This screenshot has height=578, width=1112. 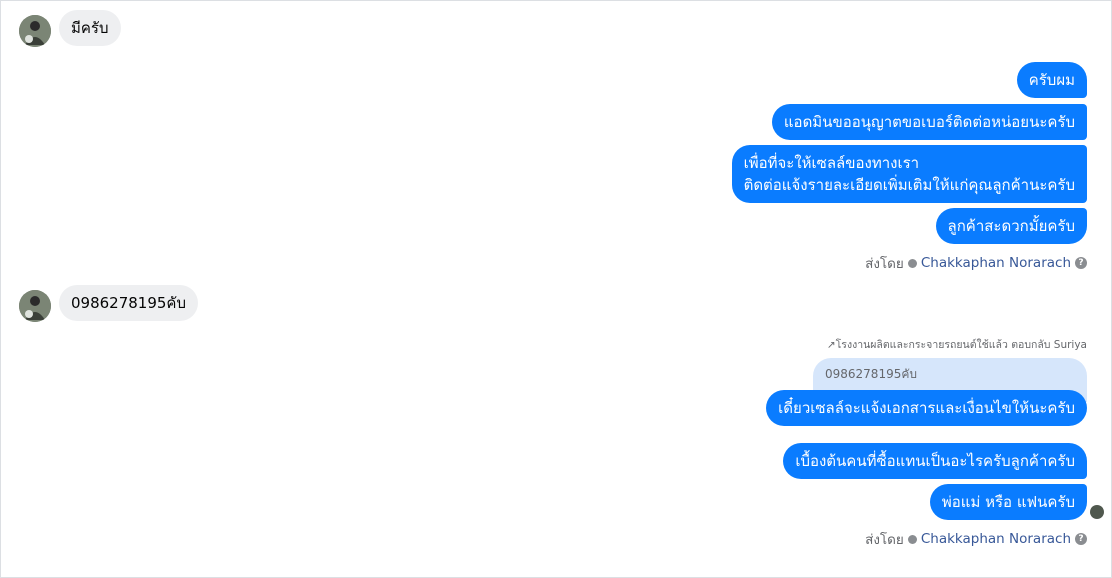 I want to click on outgoing-message: แอดมินขออนุญาตขอเบอร์ติดต่อหน่อยนะครับ, so click(x=929, y=122).